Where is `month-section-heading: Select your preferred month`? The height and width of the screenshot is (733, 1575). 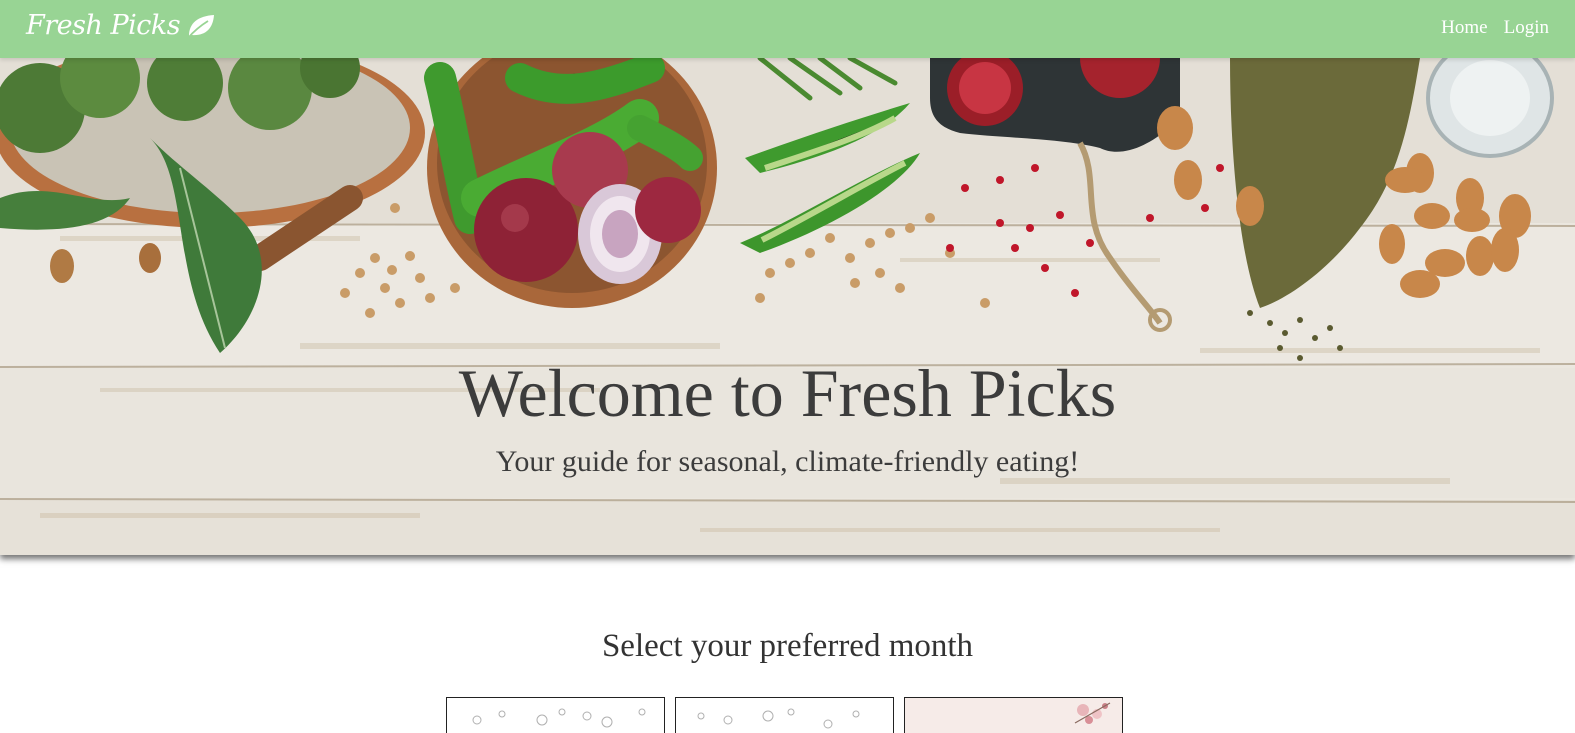
month-section-heading: Select your preferred month is located at coordinates (787, 646).